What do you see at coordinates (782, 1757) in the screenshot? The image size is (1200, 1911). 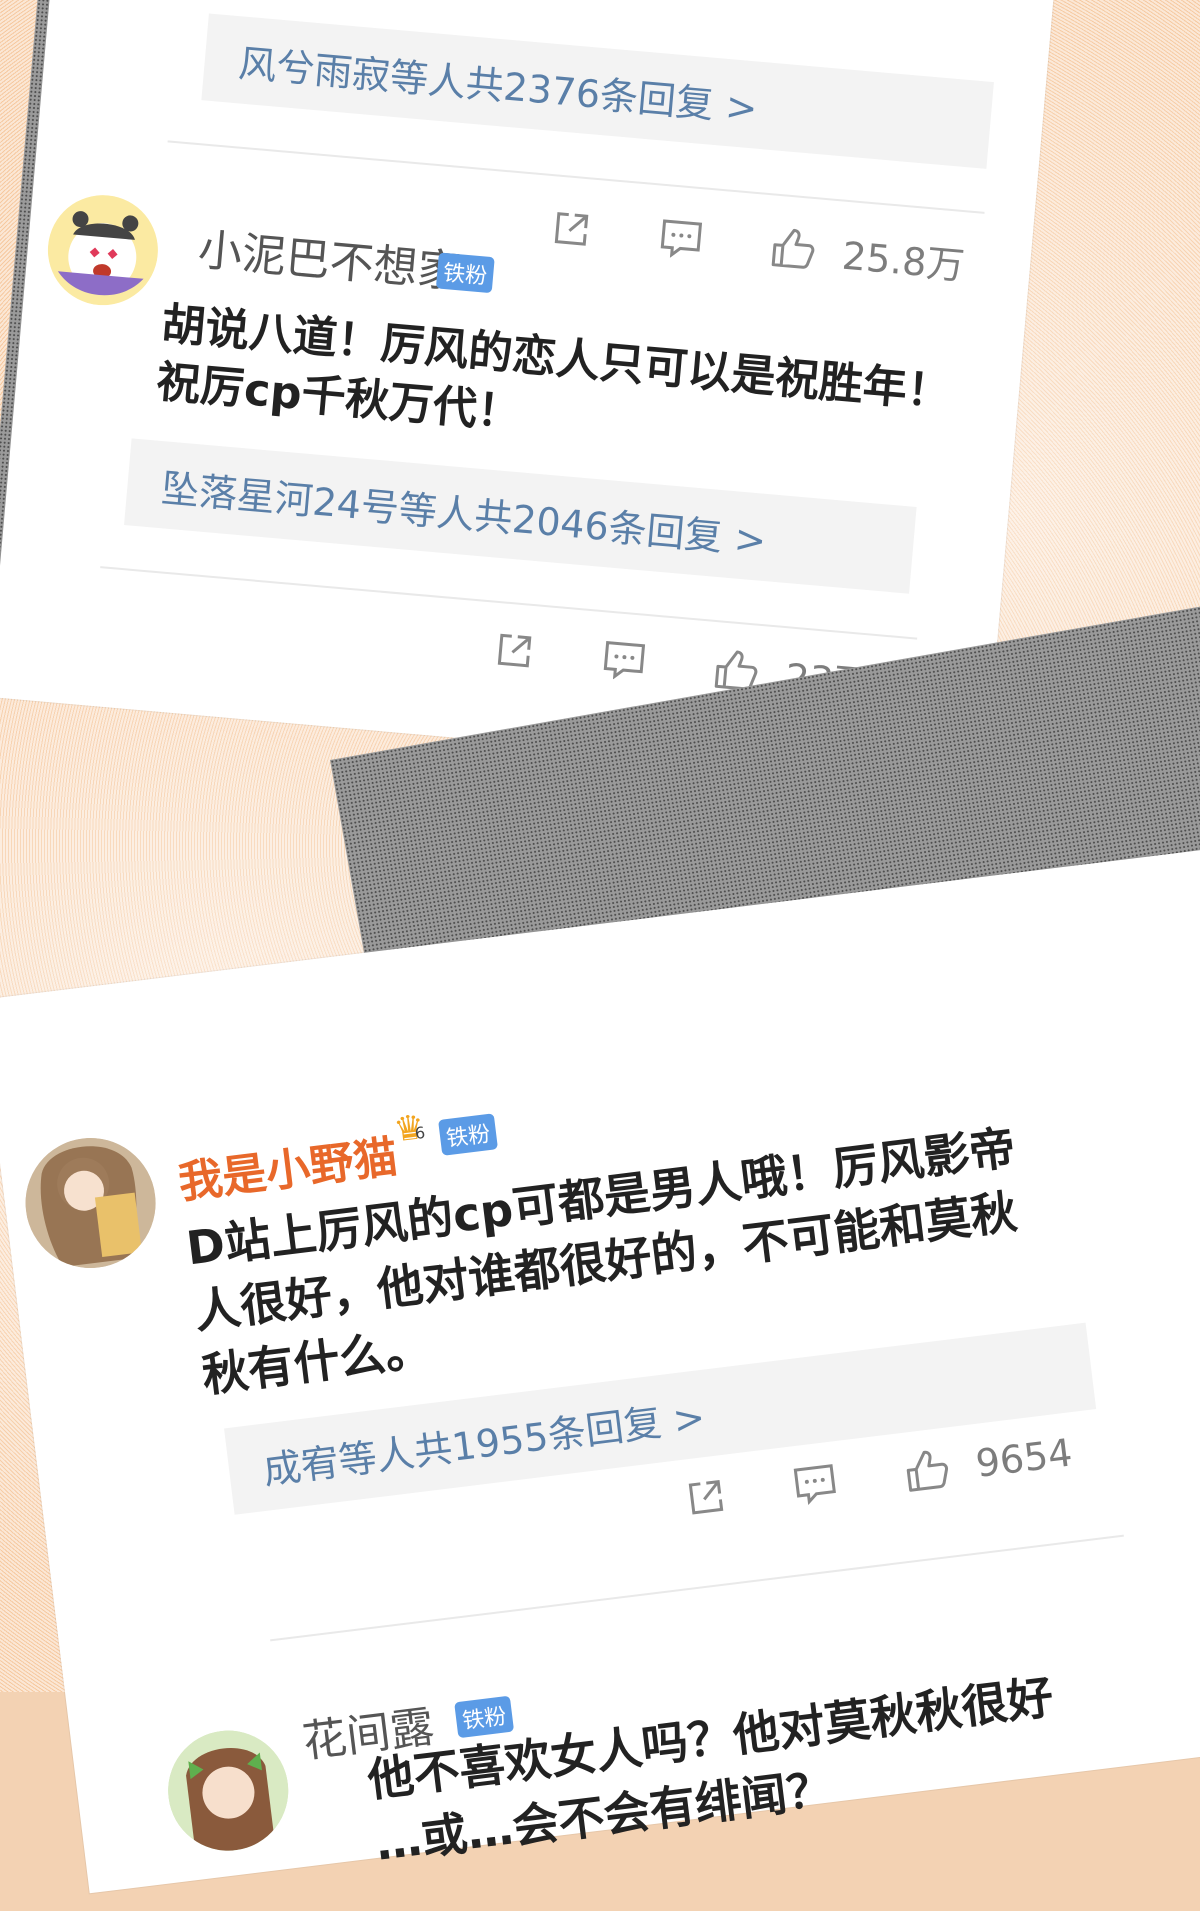 I see `comment-text: 他不喜欢女人吗？他对莫秋秋很好 …或…会不会有绯闻？` at bounding box center [782, 1757].